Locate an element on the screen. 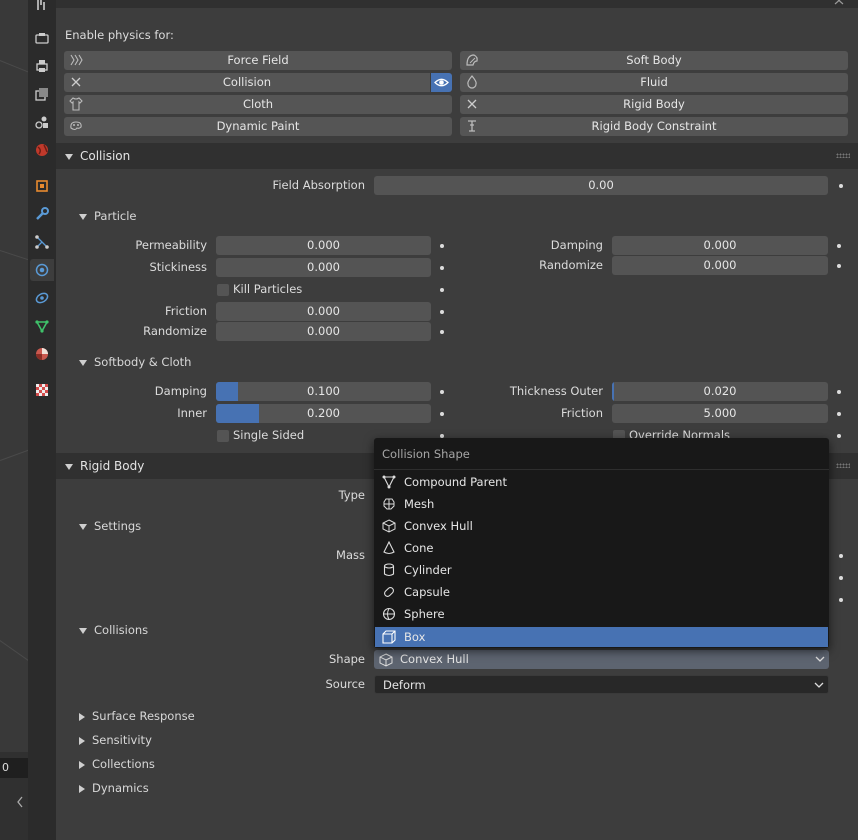  particles-tab is located at coordinates (42, 242).